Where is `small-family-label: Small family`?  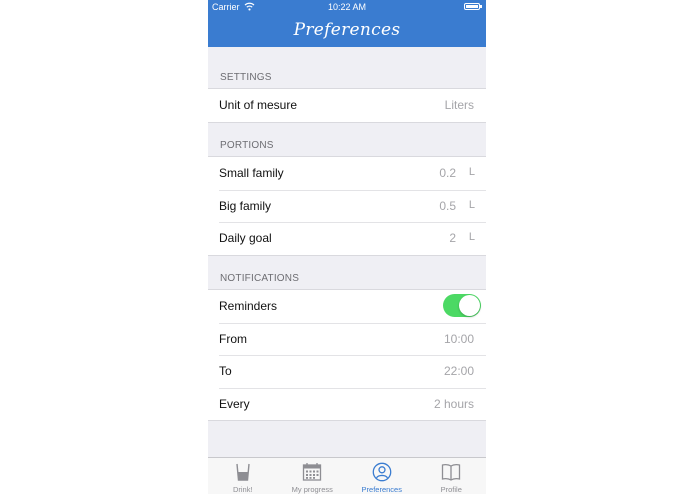 small-family-label: Small family is located at coordinates (251, 173).